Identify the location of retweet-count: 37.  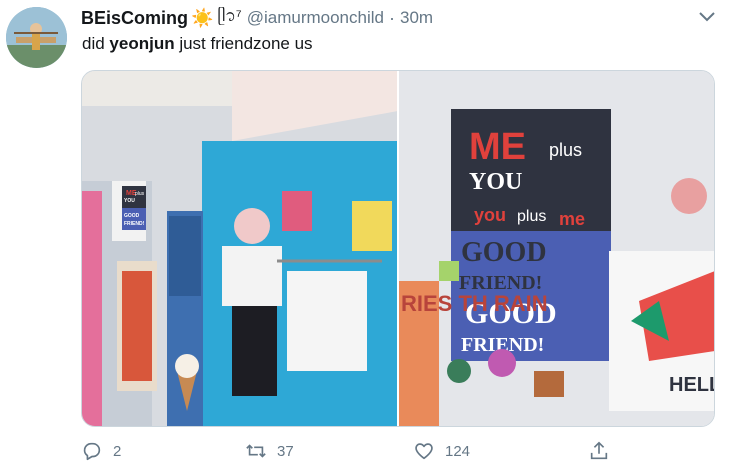
(285, 451).